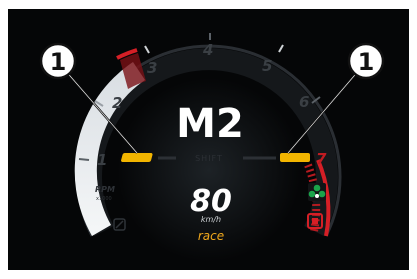 The width and height of the screenshot is (417, 279). I want to click on shift-label: SHIFT, so click(209, 158).